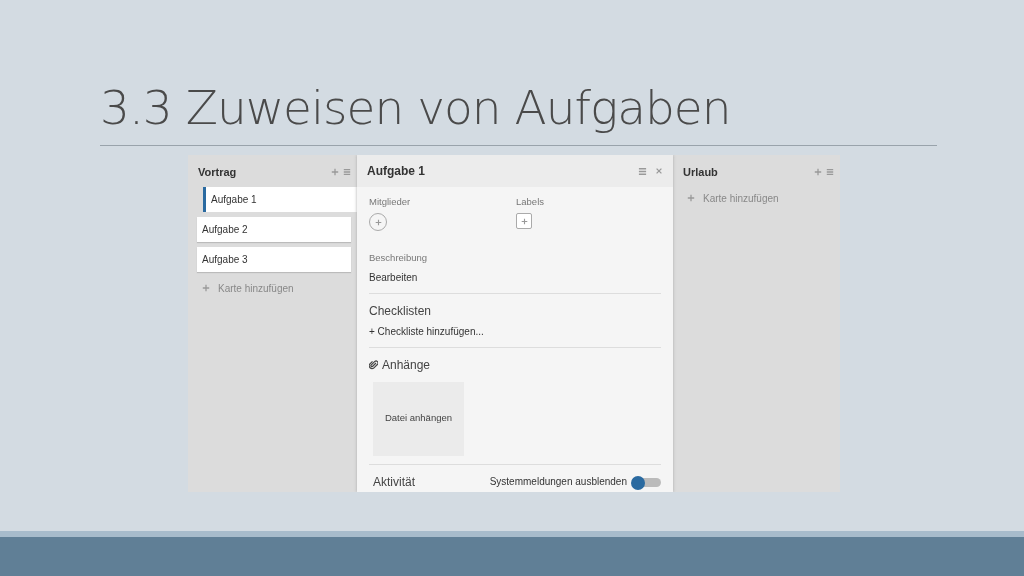 This screenshot has height=576, width=1024. Describe the element at coordinates (390, 202) in the screenshot. I see `field-label: Mitglieder` at that location.